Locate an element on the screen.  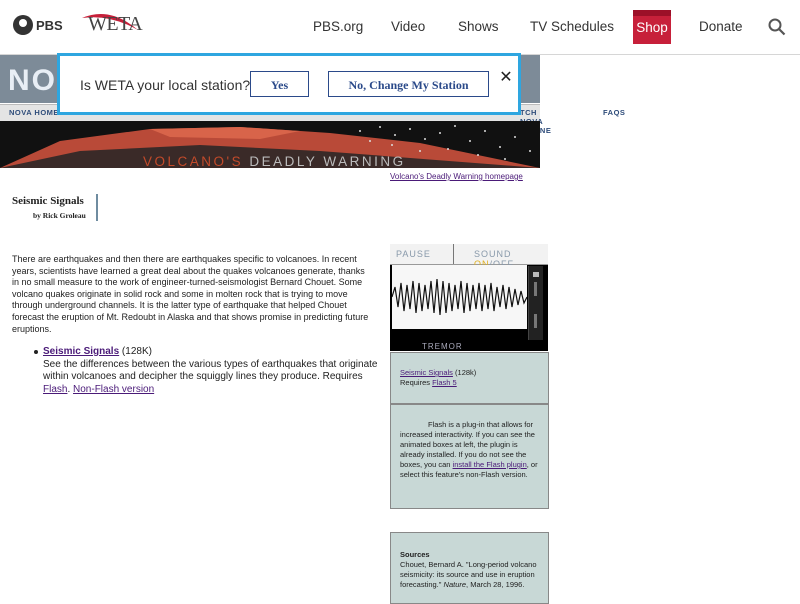
sources-heading: Sources is located at coordinates (415, 554).